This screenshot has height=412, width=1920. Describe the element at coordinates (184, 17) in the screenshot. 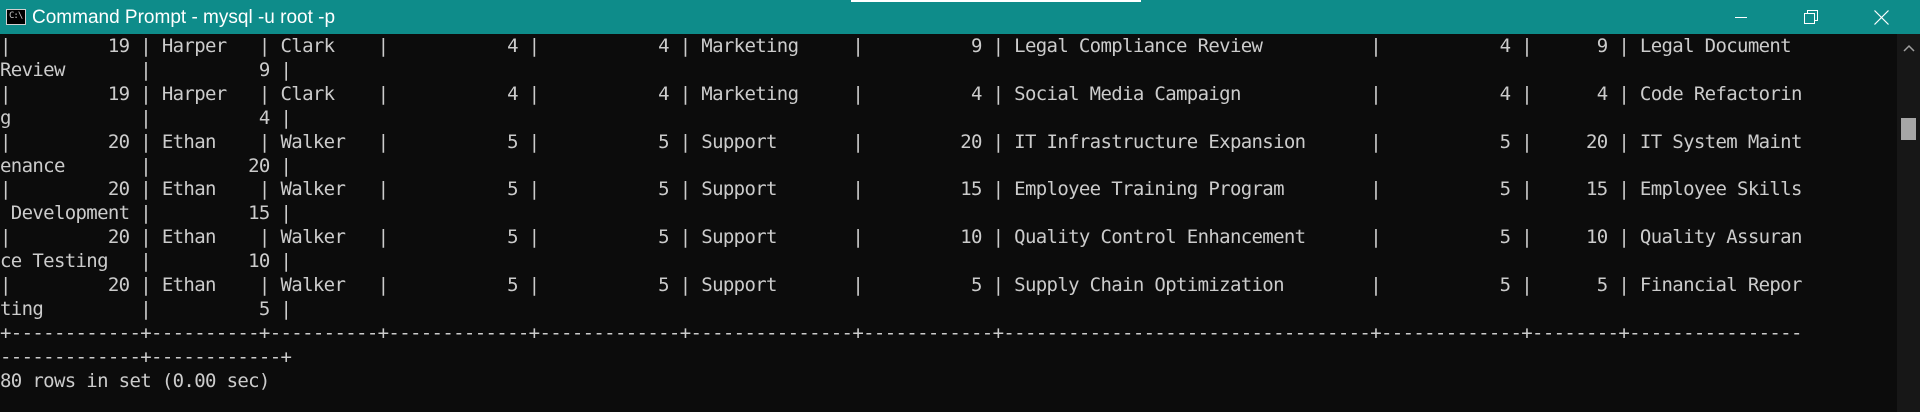

I see `window-title: Command Prompt - mysql -u root -p` at that location.